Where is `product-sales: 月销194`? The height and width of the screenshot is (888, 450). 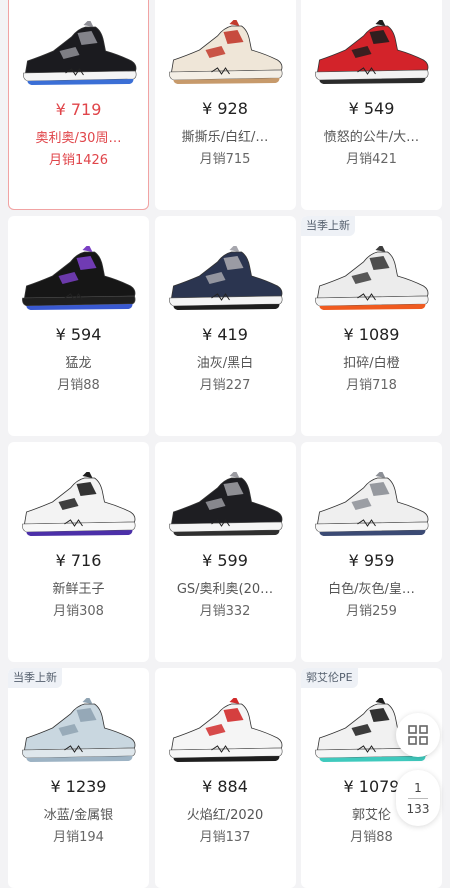 product-sales: 月销194 is located at coordinates (78, 837).